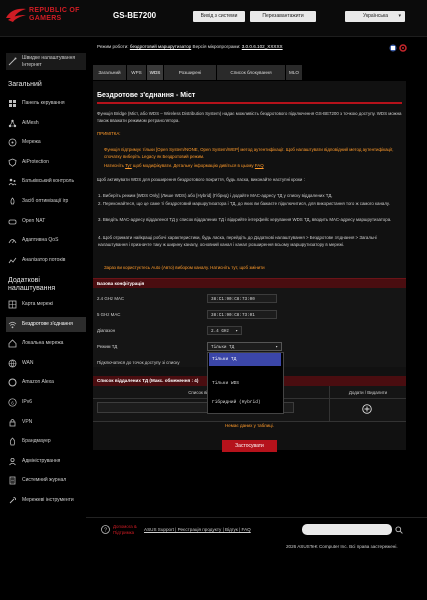 This screenshot has width=427, height=600. I want to click on sidebar-section-general: Загальний, so click(25, 84).